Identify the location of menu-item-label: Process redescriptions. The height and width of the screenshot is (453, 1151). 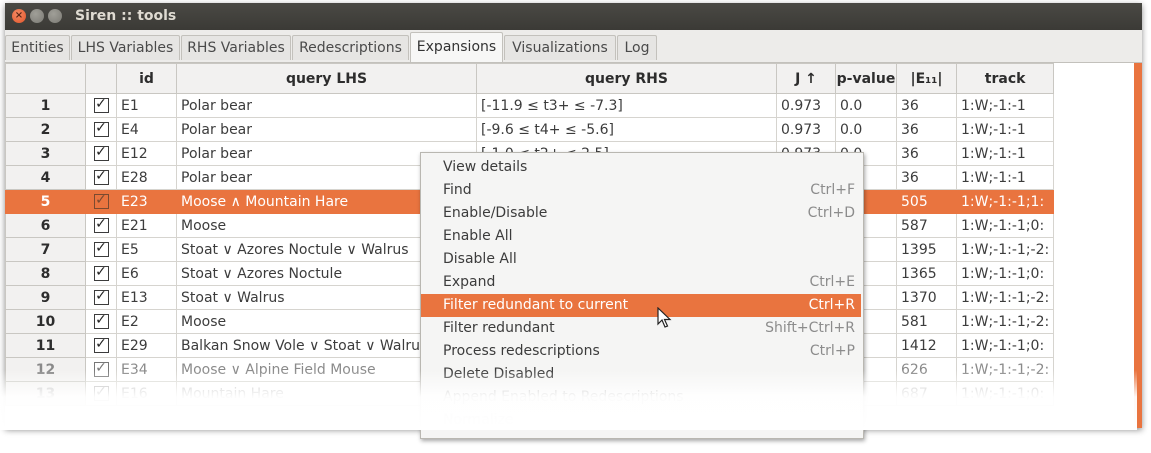
(521, 351).